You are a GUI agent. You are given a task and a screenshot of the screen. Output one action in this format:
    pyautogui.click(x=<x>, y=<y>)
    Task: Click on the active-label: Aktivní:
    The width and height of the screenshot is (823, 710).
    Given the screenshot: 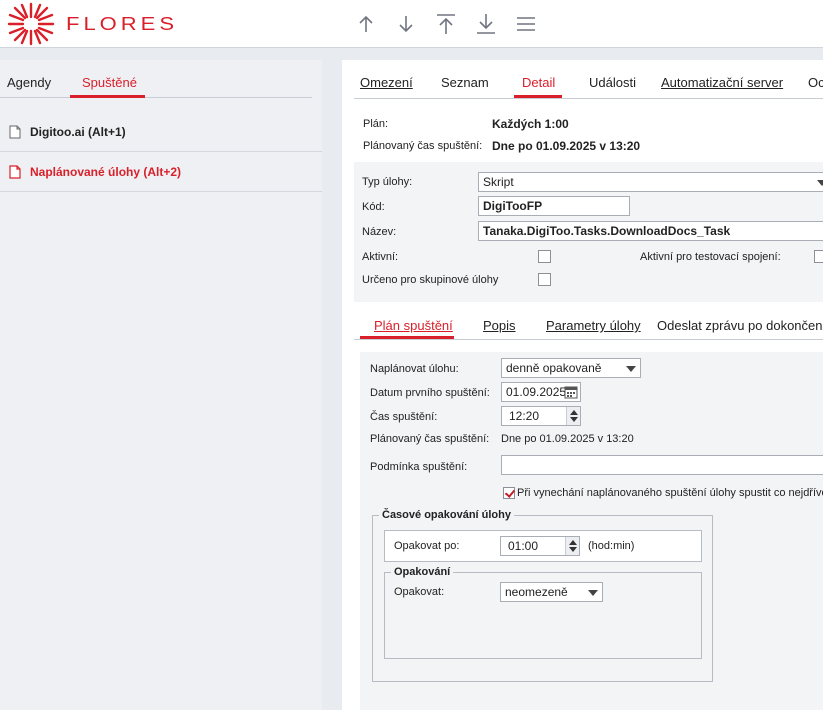 What is the action you would take?
    pyautogui.click(x=380, y=257)
    